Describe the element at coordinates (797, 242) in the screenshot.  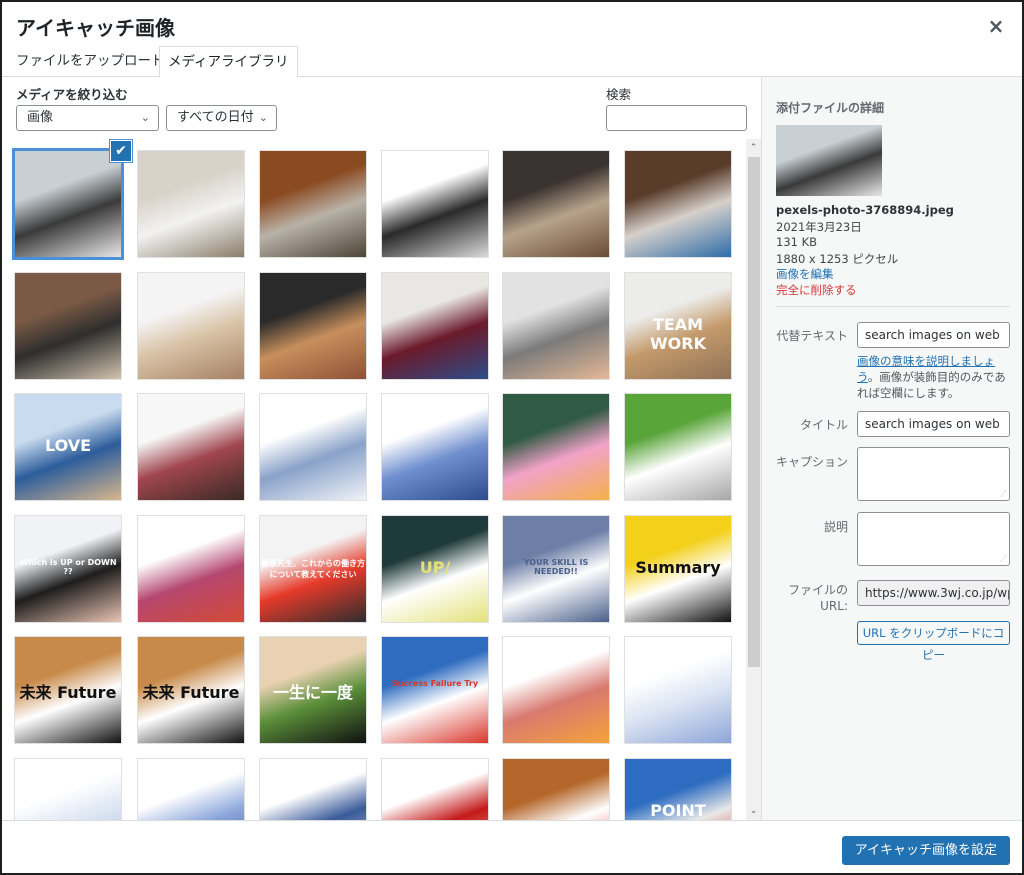
I see `attachment-filesize: 131 KB` at that location.